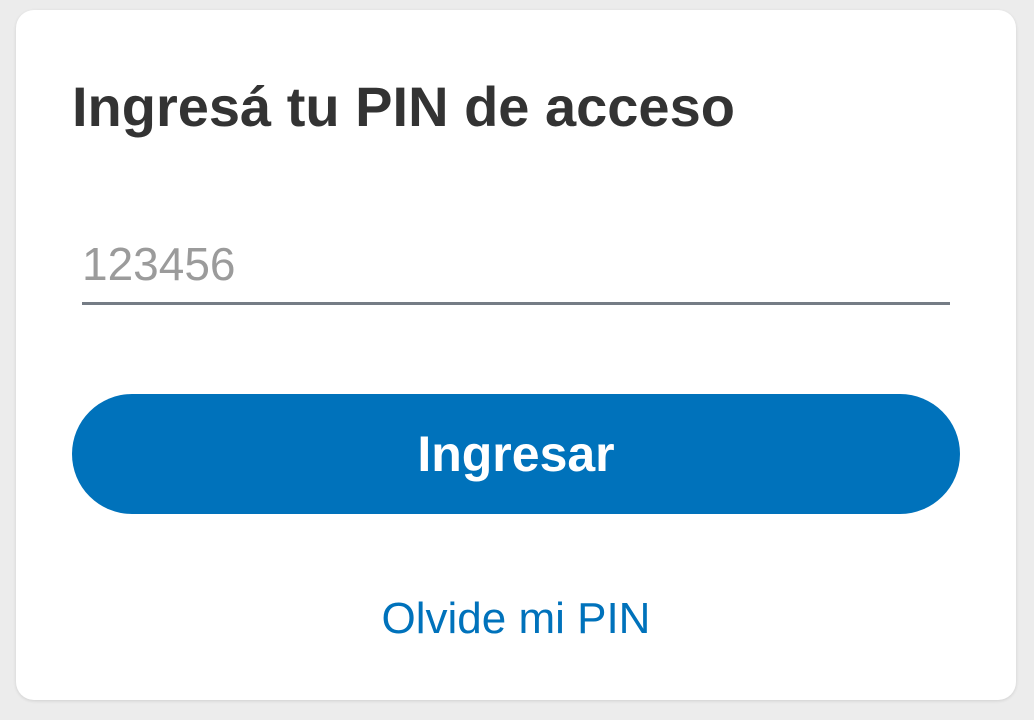  What do you see at coordinates (516, 454) in the screenshot?
I see `submit-button: Ingresar` at bounding box center [516, 454].